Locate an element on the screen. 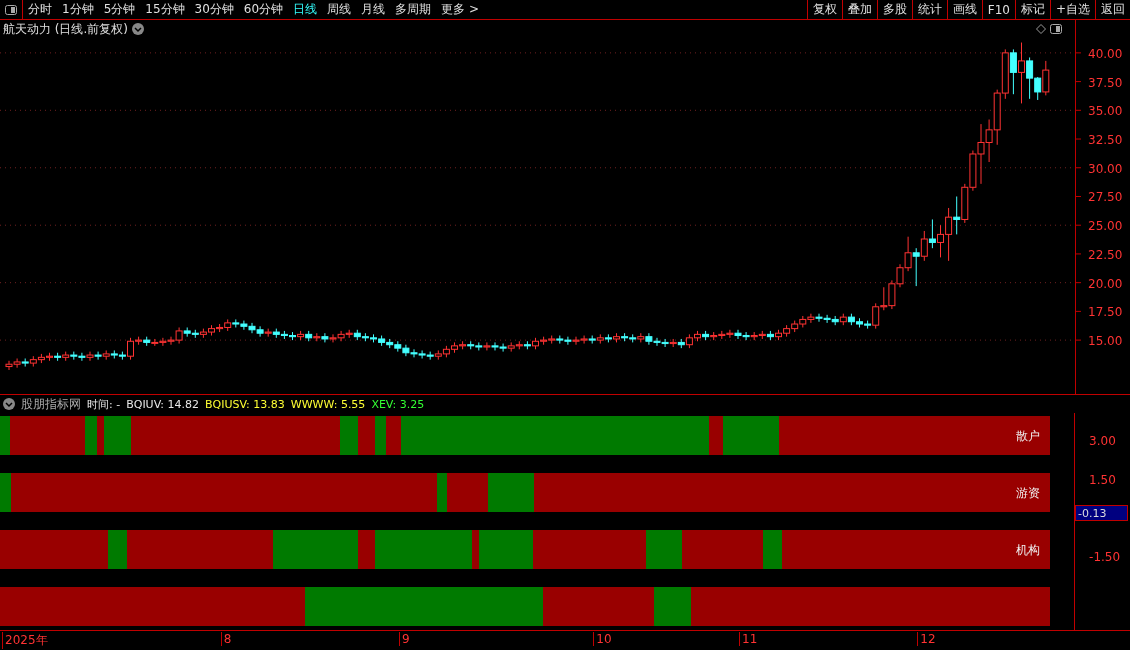 The image size is (1130, 650). period-tab: 1分钟 is located at coordinates (78, 9).